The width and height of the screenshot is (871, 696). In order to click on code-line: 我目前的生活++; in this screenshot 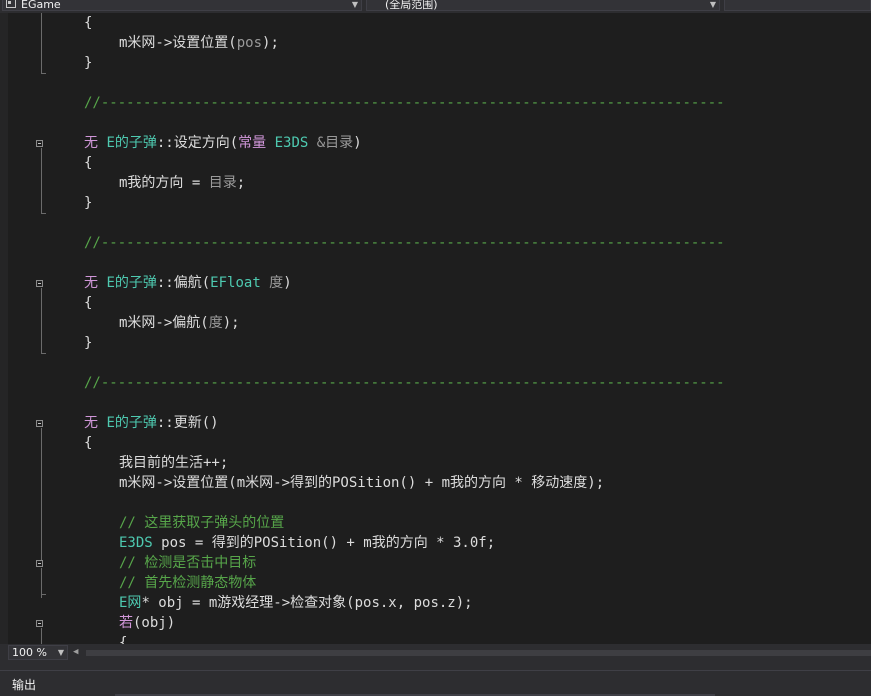, I will do `click(174, 463)`.